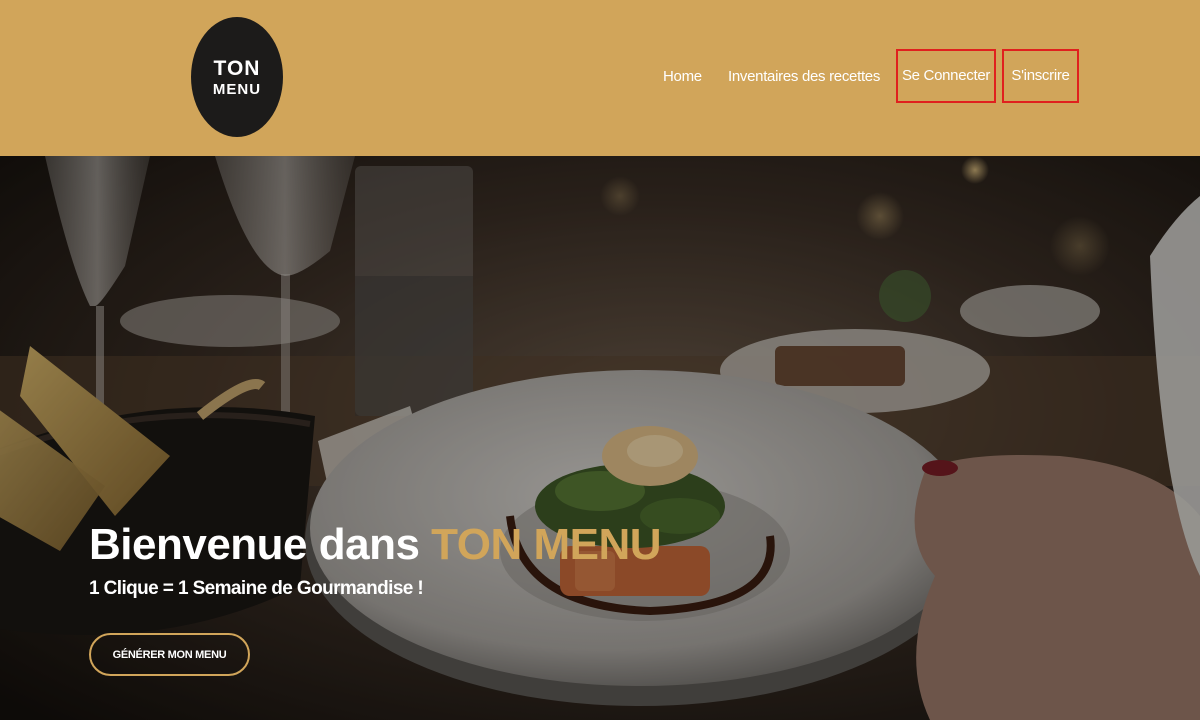 This screenshot has height=720, width=1200. I want to click on nav-home: Home, so click(682, 77).